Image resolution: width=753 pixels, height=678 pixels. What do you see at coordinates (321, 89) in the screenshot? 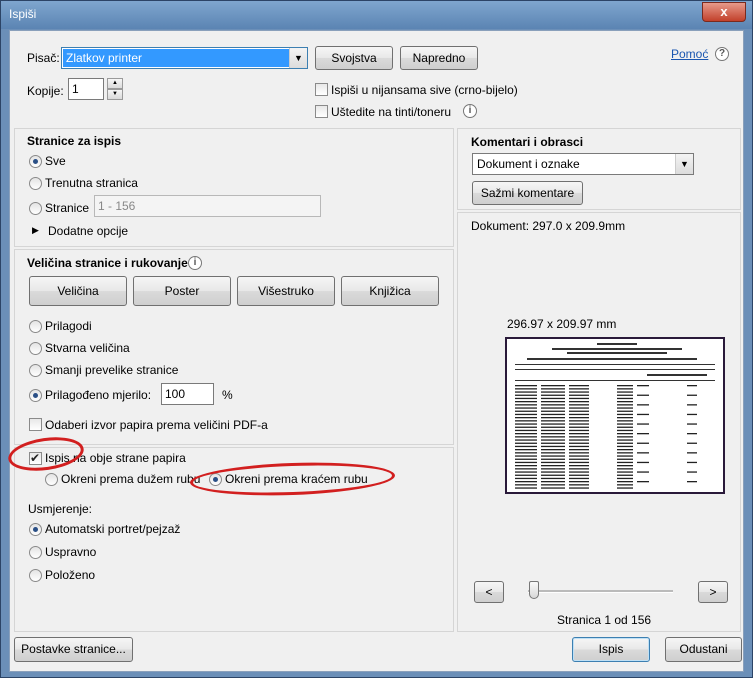
I see `grayscale-checkbox` at bounding box center [321, 89].